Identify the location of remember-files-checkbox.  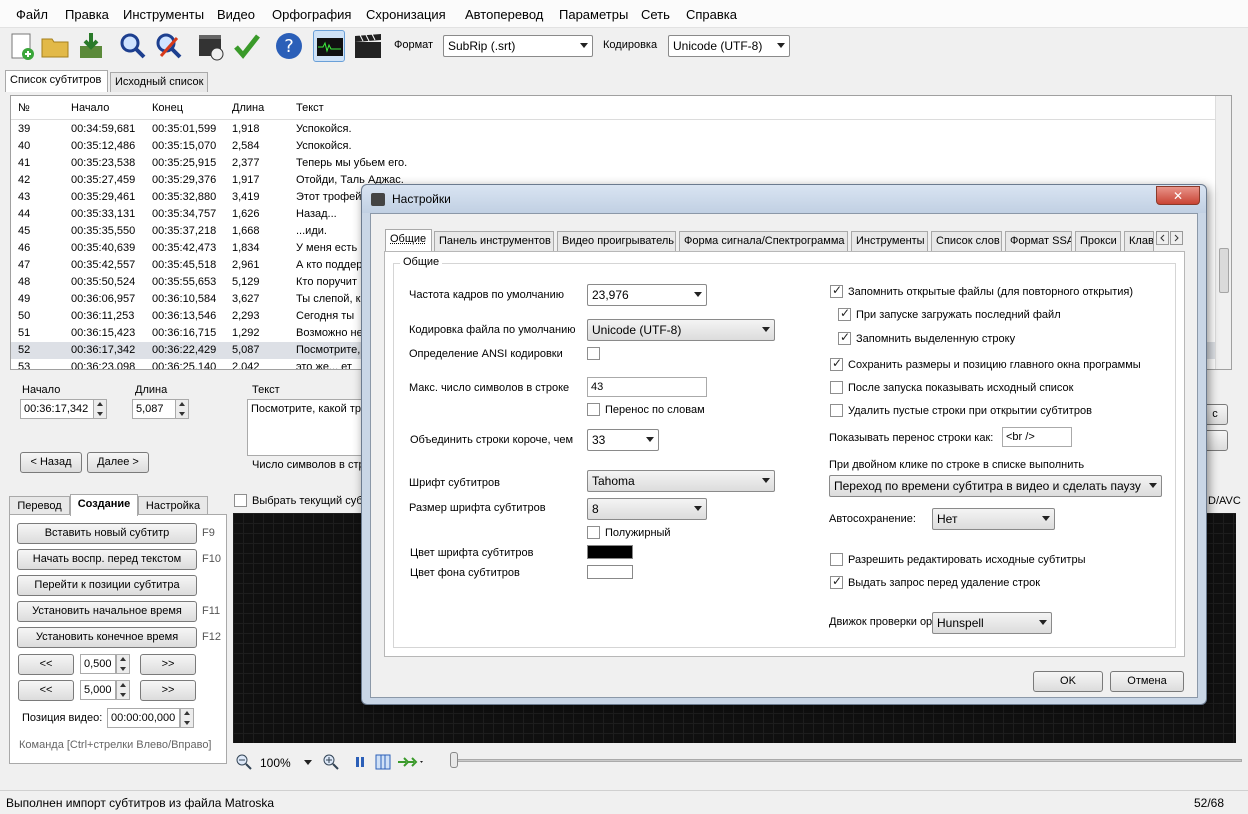
(836, 290).